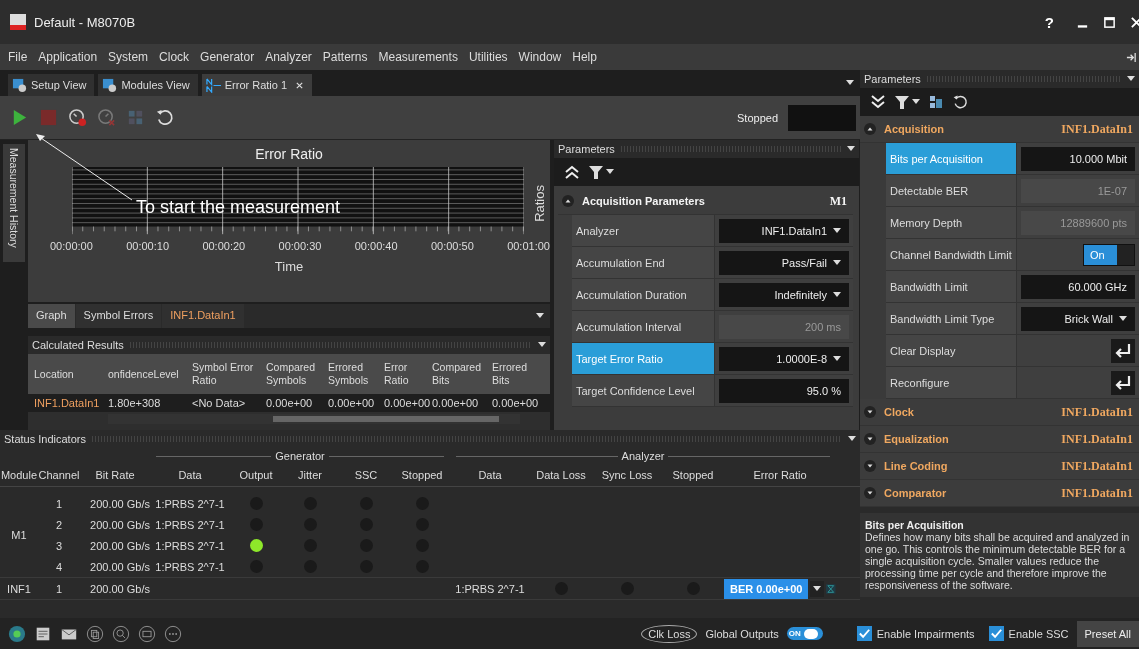 The height and width of the screenshot is (649, 1139). Describe the element at coordinates (540, 57) in the screenshot. I see `menu-item: Window` at that location.